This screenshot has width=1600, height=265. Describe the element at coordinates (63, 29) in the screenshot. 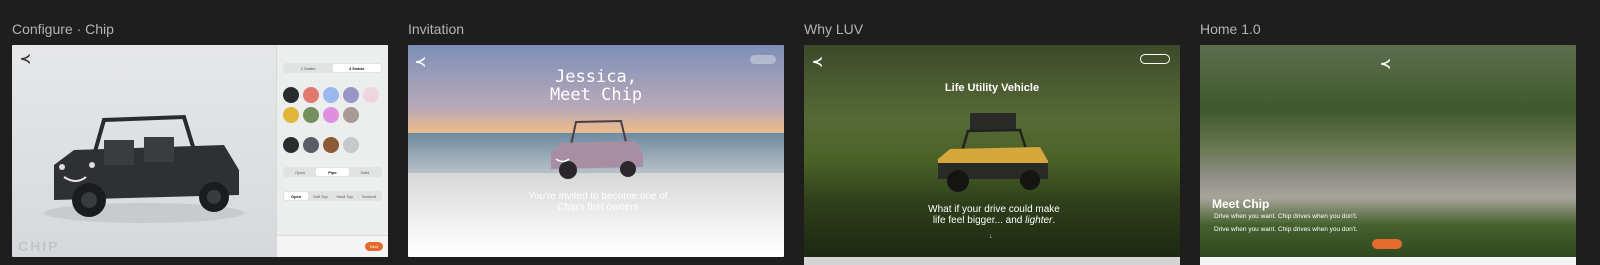

I see `frame-title-configure: Configure · Chip` at that location.